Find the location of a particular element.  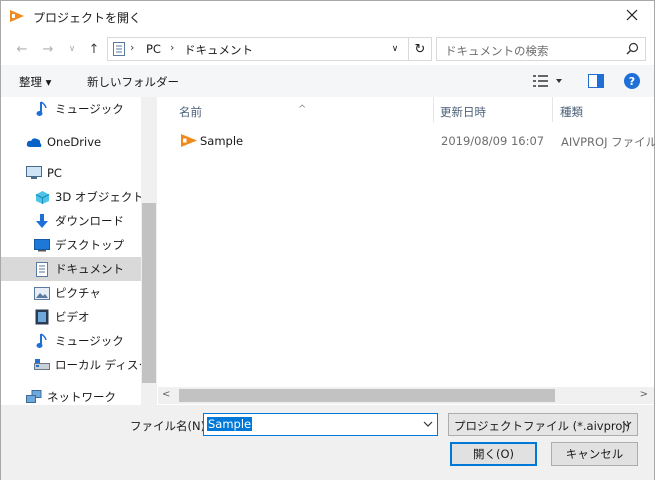

back-button: ← is located at coordinates (22, 49).